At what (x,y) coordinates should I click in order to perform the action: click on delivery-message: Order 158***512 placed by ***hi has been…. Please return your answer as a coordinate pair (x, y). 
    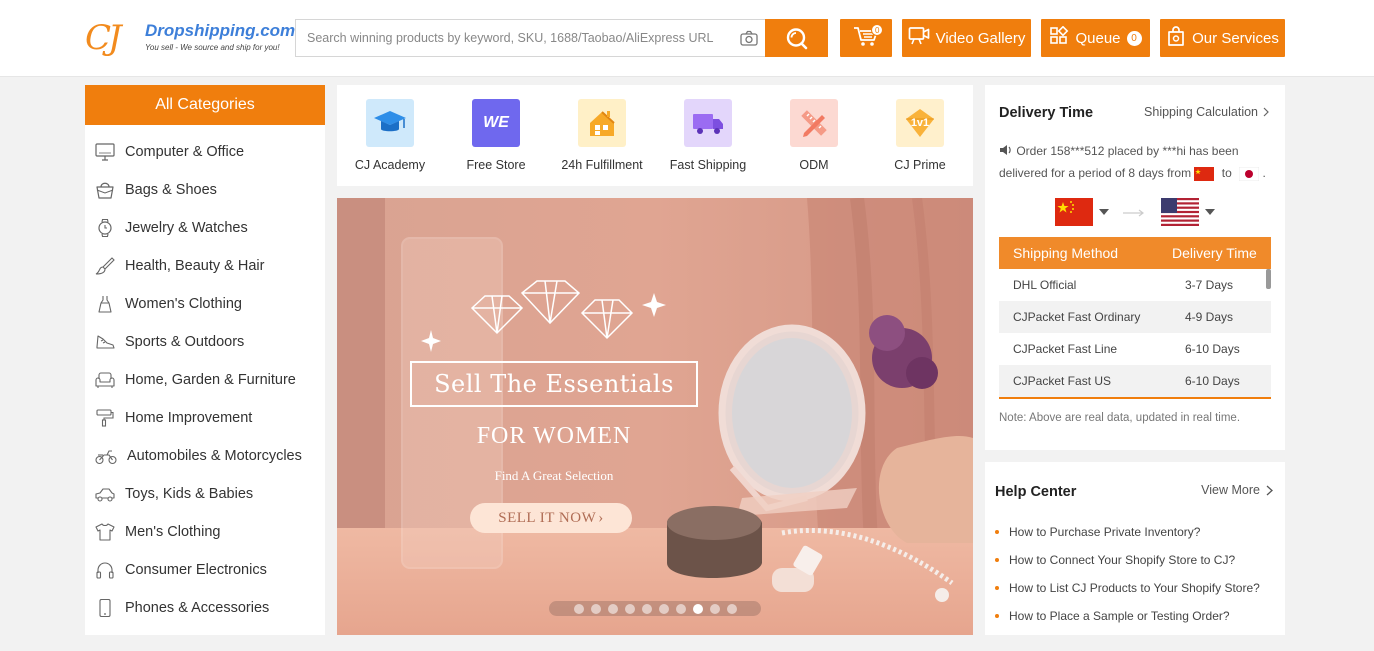
    Looking at the image, I should click on (1139, 162).